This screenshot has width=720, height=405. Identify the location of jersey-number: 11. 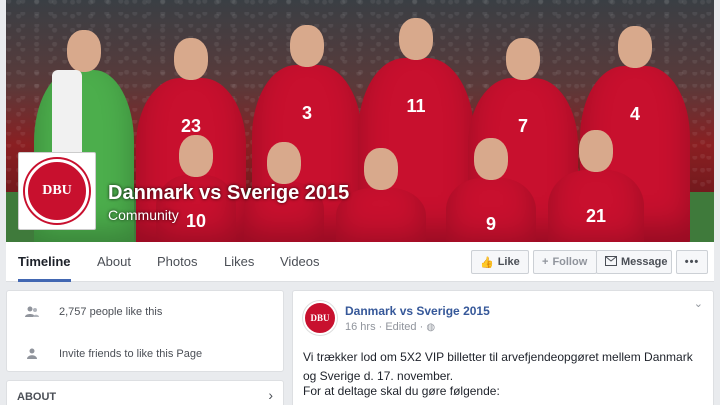
(416, 106).